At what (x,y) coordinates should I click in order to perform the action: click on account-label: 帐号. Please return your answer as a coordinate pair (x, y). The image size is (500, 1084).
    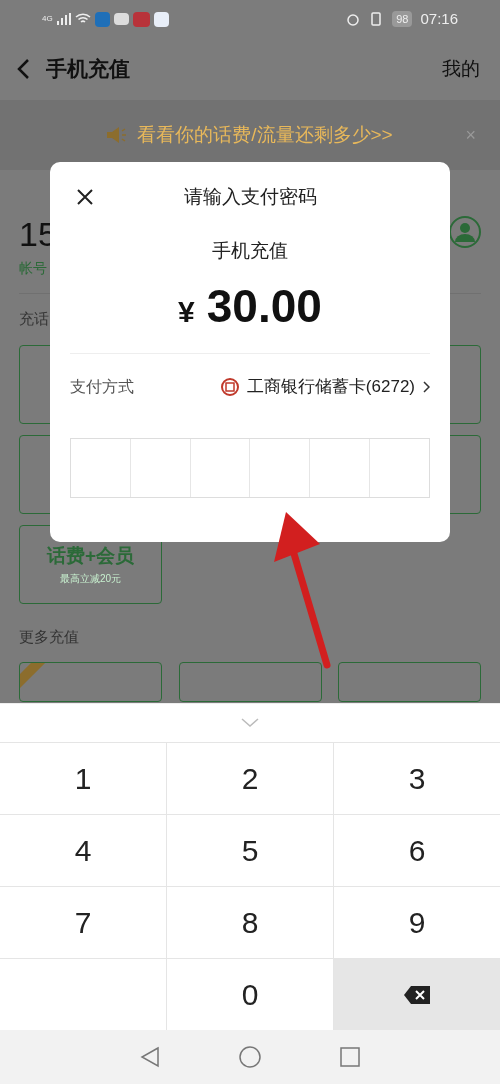
    Looking at the image, I should click on (33, 268).